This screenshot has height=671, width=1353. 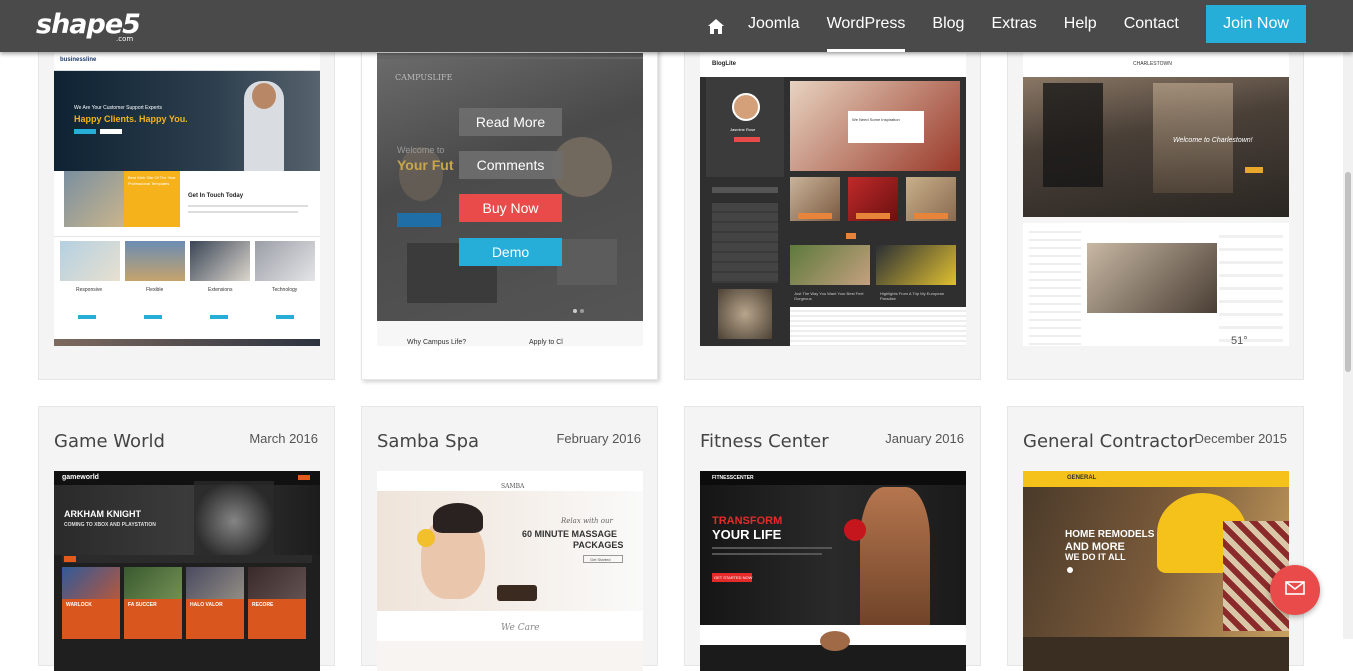 What do you see at coordinates (598, 438) in the screenshot?
I see `template-date: February 2016` at bounding box center [598, 438].